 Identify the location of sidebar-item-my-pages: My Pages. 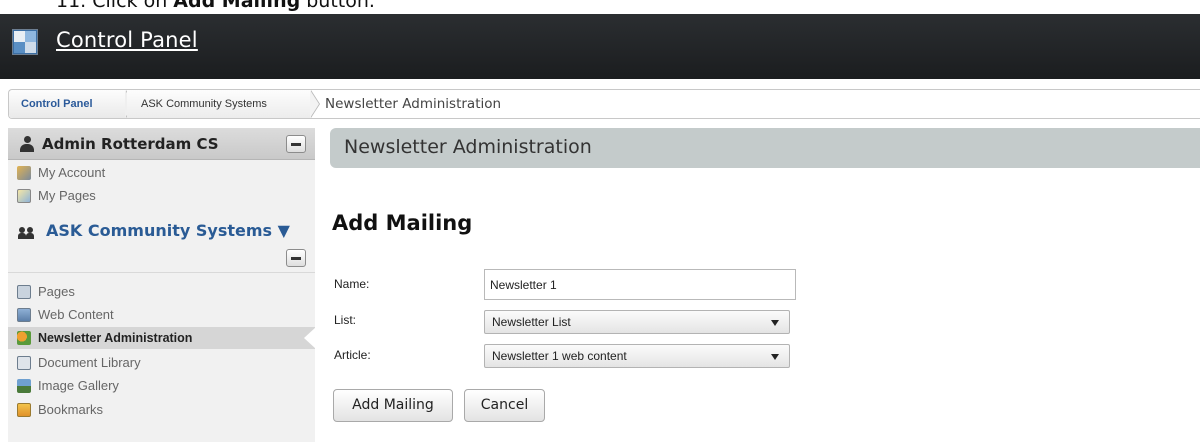
(161, 196).